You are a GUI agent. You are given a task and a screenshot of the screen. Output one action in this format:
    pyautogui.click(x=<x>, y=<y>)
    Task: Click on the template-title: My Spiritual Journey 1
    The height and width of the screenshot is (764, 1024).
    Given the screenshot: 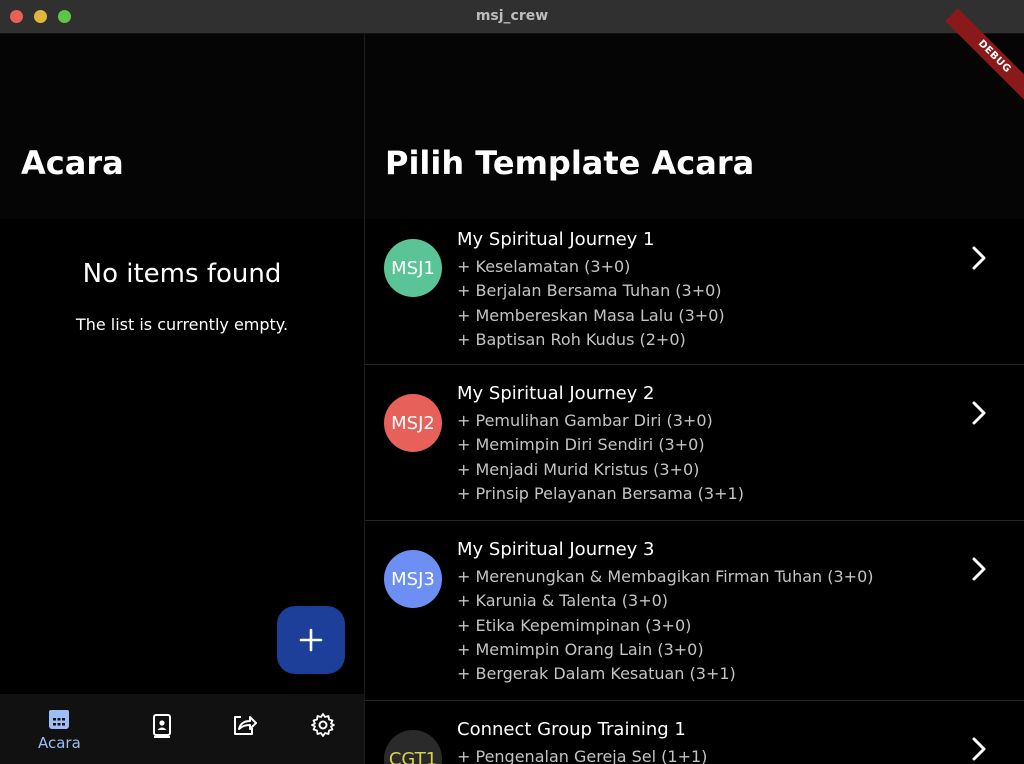 What is the action you would take?
    pyautogui.click(x=556, y=239)
    